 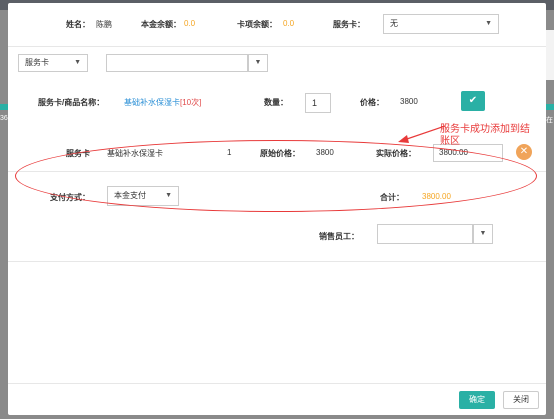 I want to click on annotation-arrow, so click(x=422, y=134).